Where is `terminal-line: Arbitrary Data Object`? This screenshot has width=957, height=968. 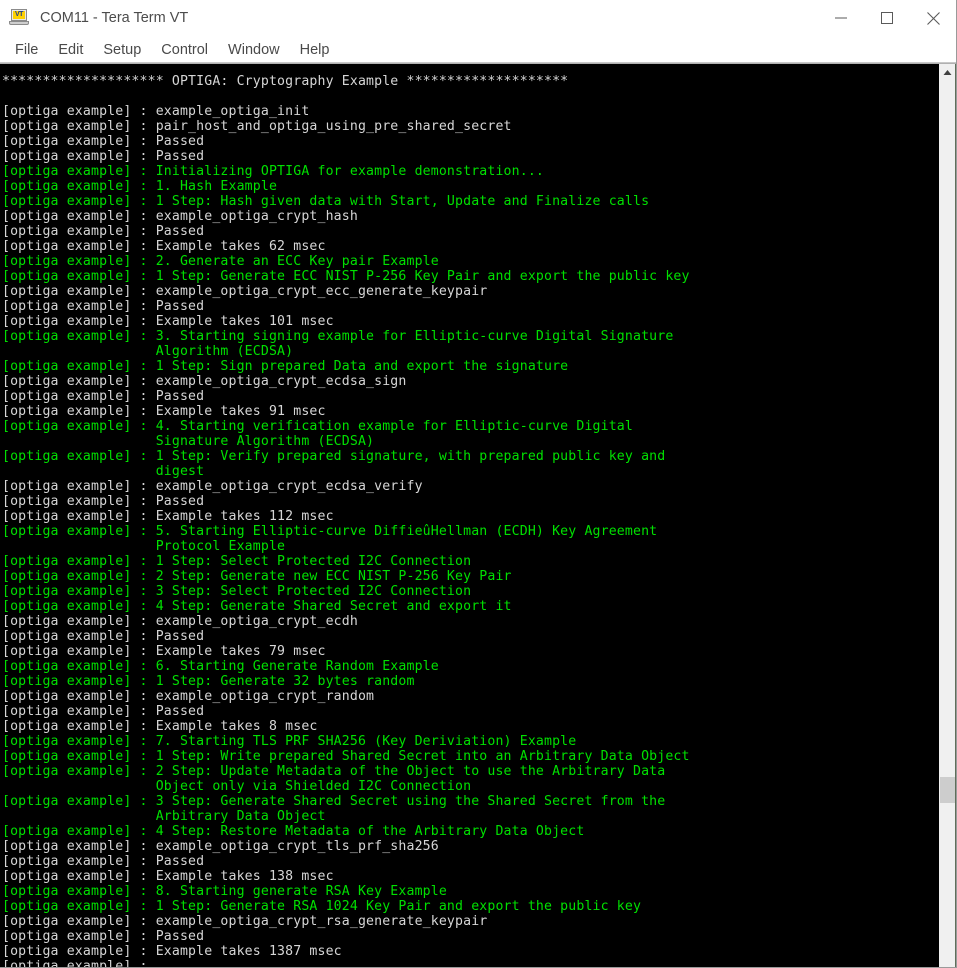
terminal-line: Arbitrary Data Object is located at coordinates (164, 816).